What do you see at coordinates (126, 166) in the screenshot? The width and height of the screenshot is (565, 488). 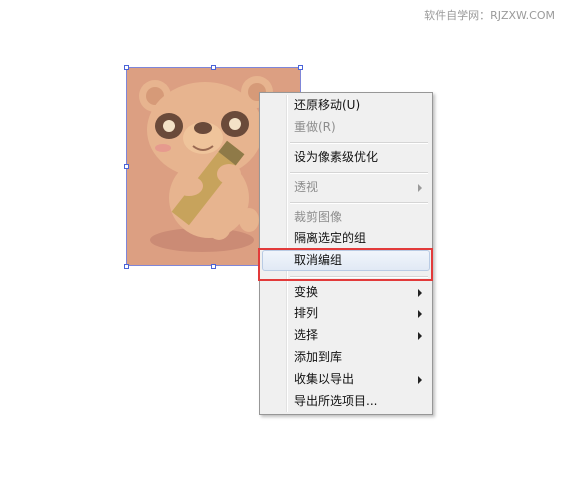 I see `resize-handle-left` at bounding box center [126, 166].